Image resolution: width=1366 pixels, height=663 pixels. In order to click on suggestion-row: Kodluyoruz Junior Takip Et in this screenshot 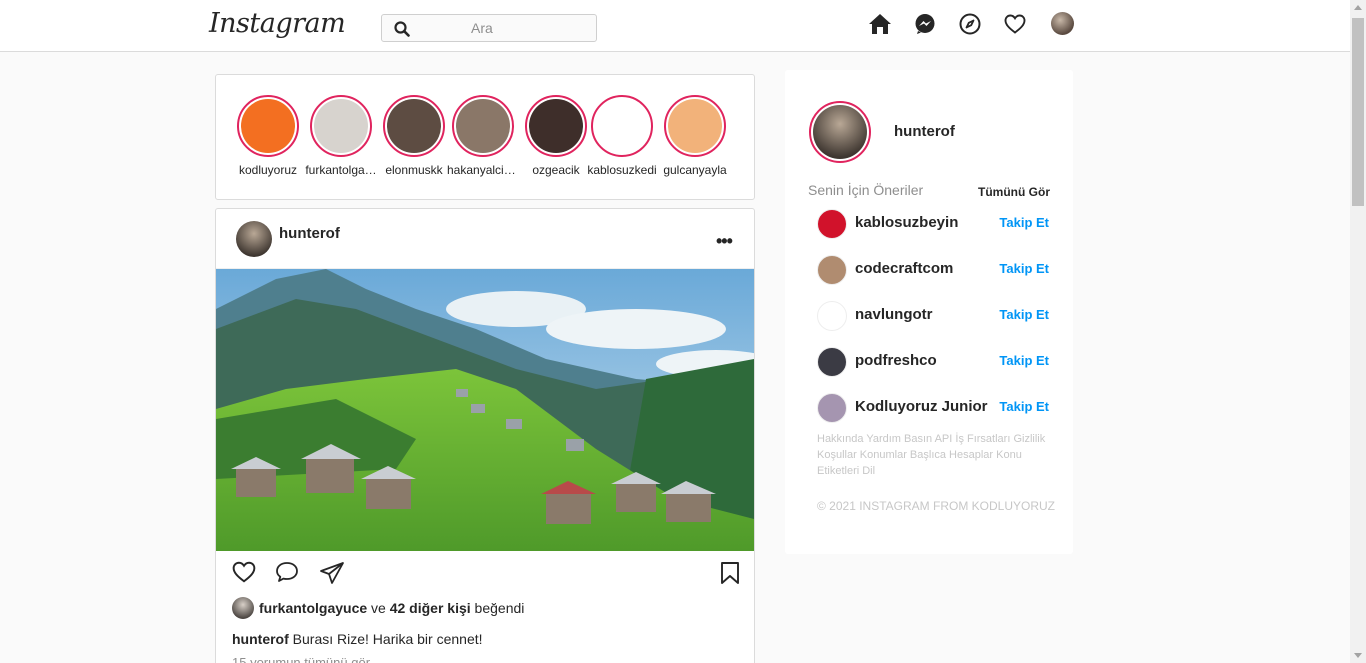, I will do `click(933, 408)`.